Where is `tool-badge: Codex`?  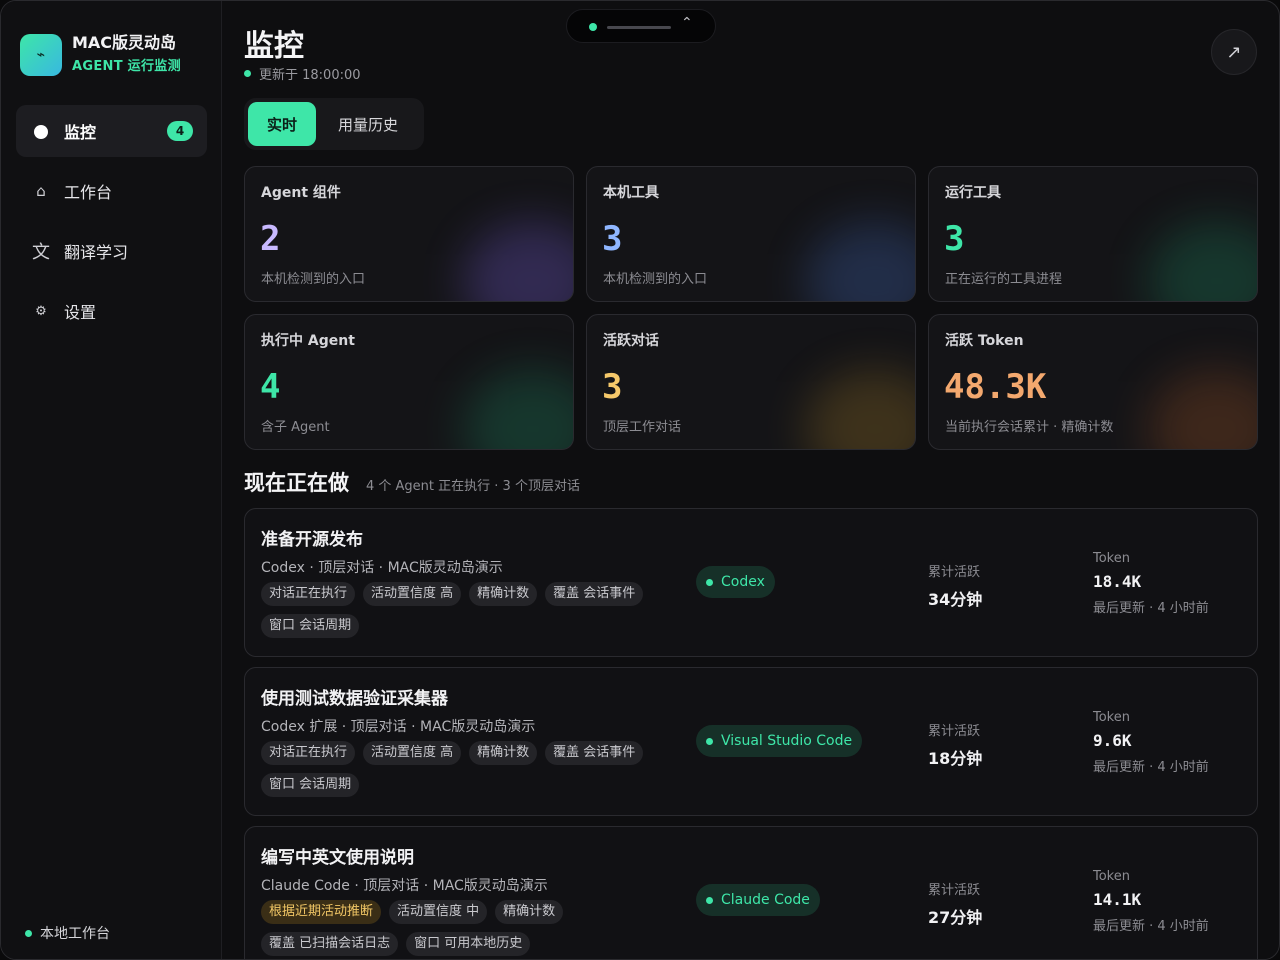 tool-badge: Codex is located at coordinates (735, 582).